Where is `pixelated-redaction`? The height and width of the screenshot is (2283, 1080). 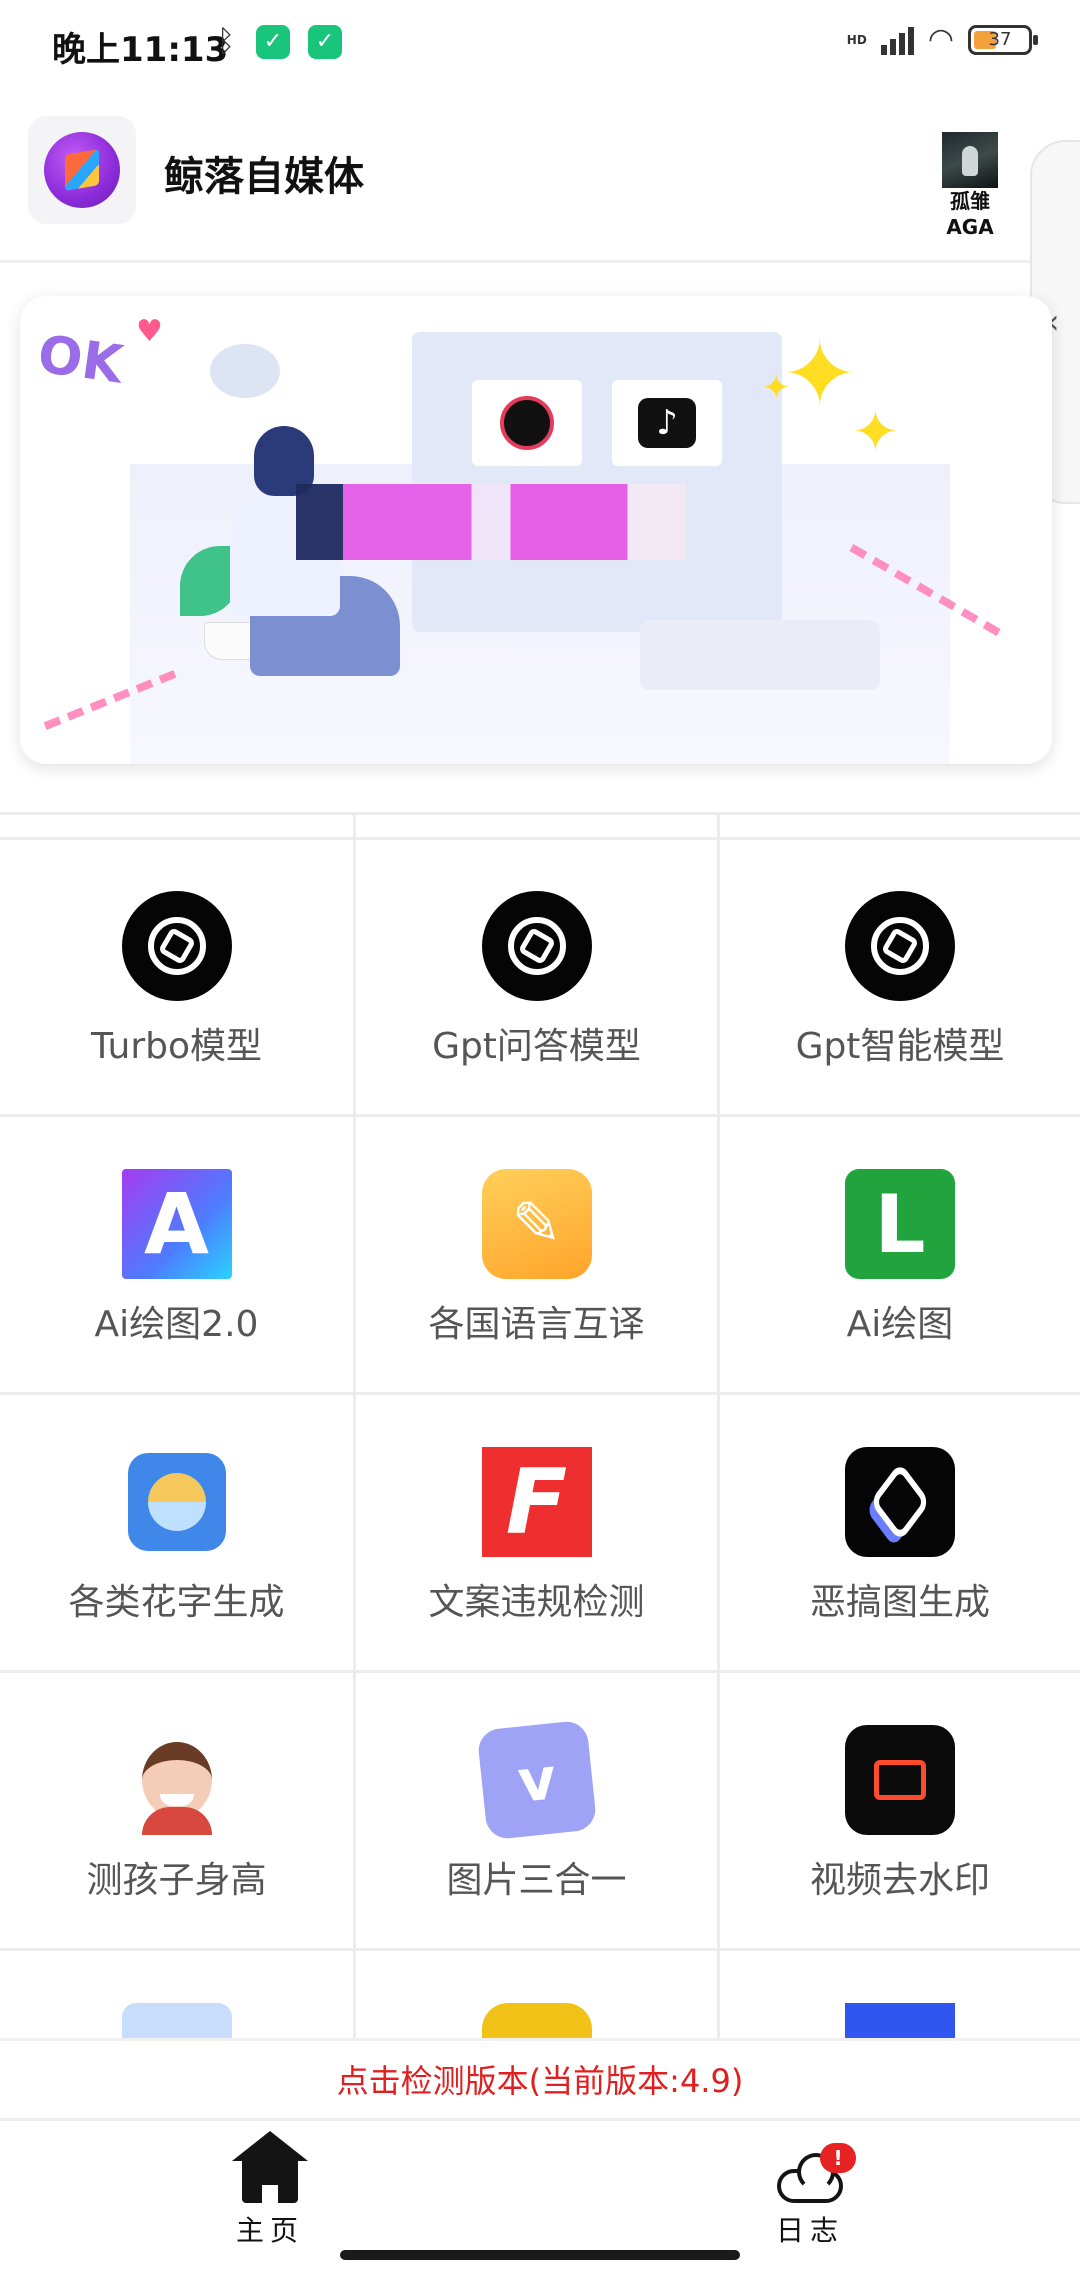 pixelated-redaction is located at coordinates (491, 522).